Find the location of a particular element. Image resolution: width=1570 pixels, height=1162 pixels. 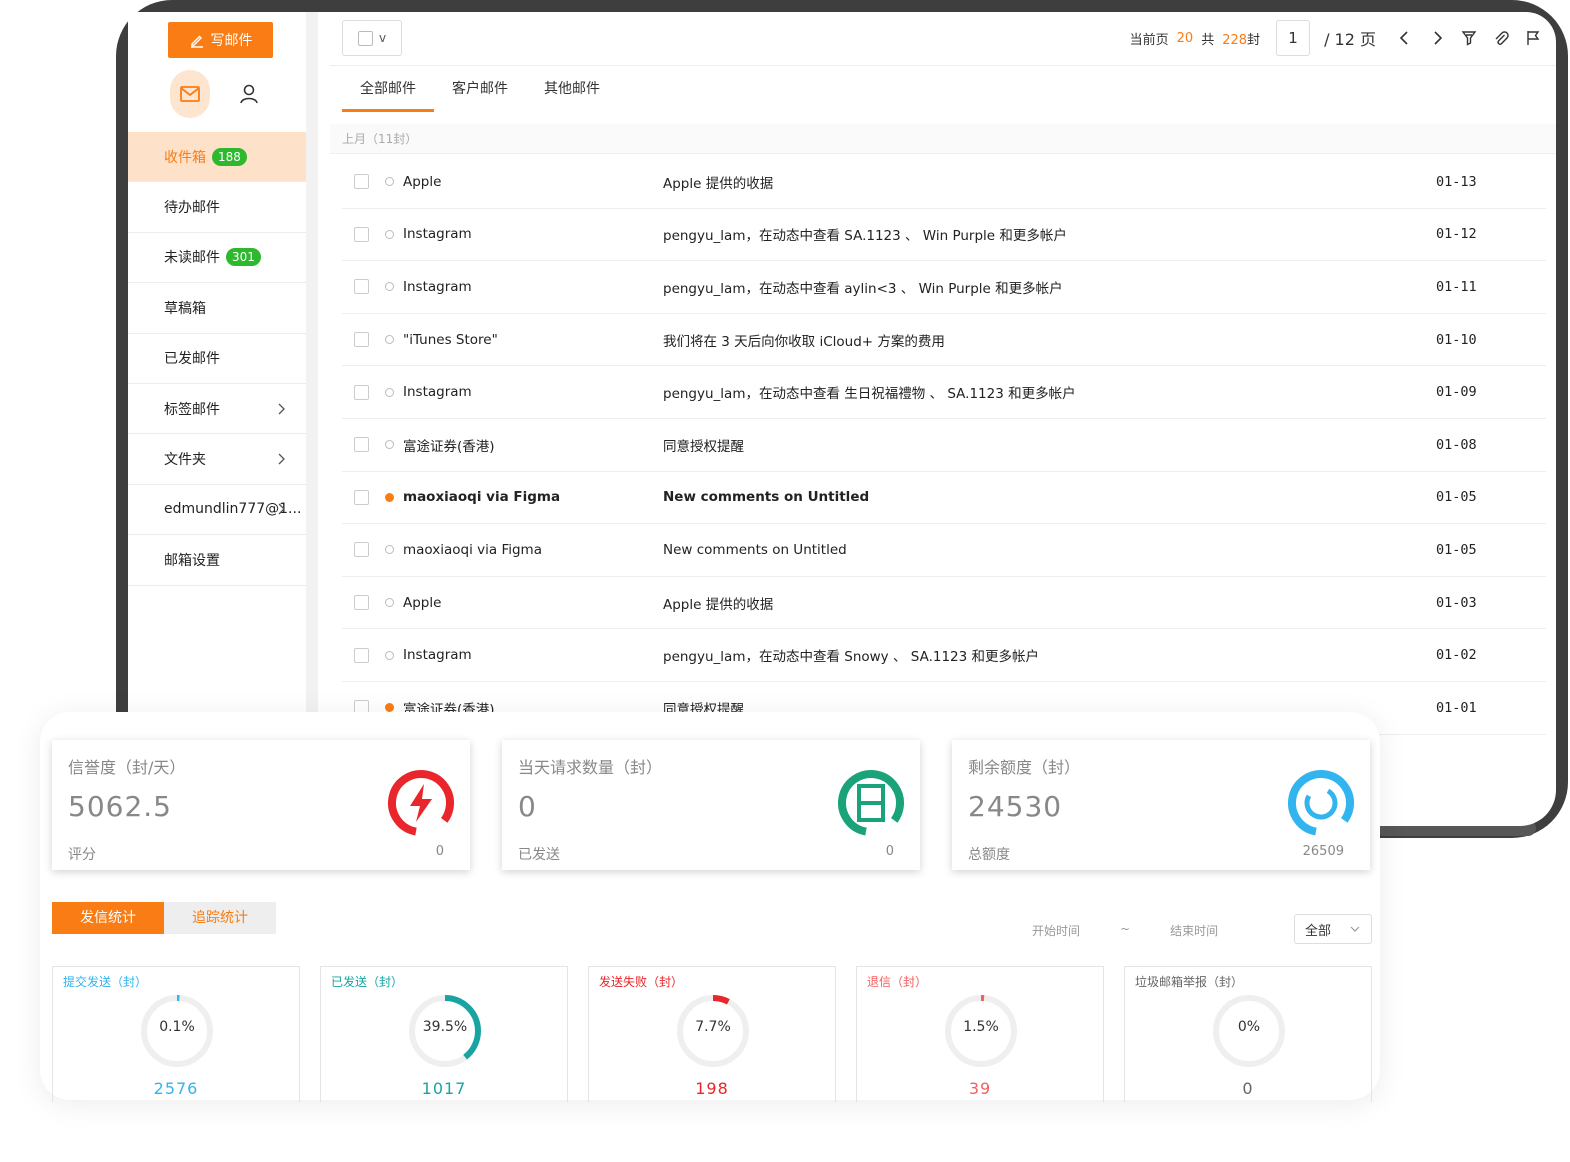

email-subject: Apple 提供的收据 is located at coordinates (718, 604).